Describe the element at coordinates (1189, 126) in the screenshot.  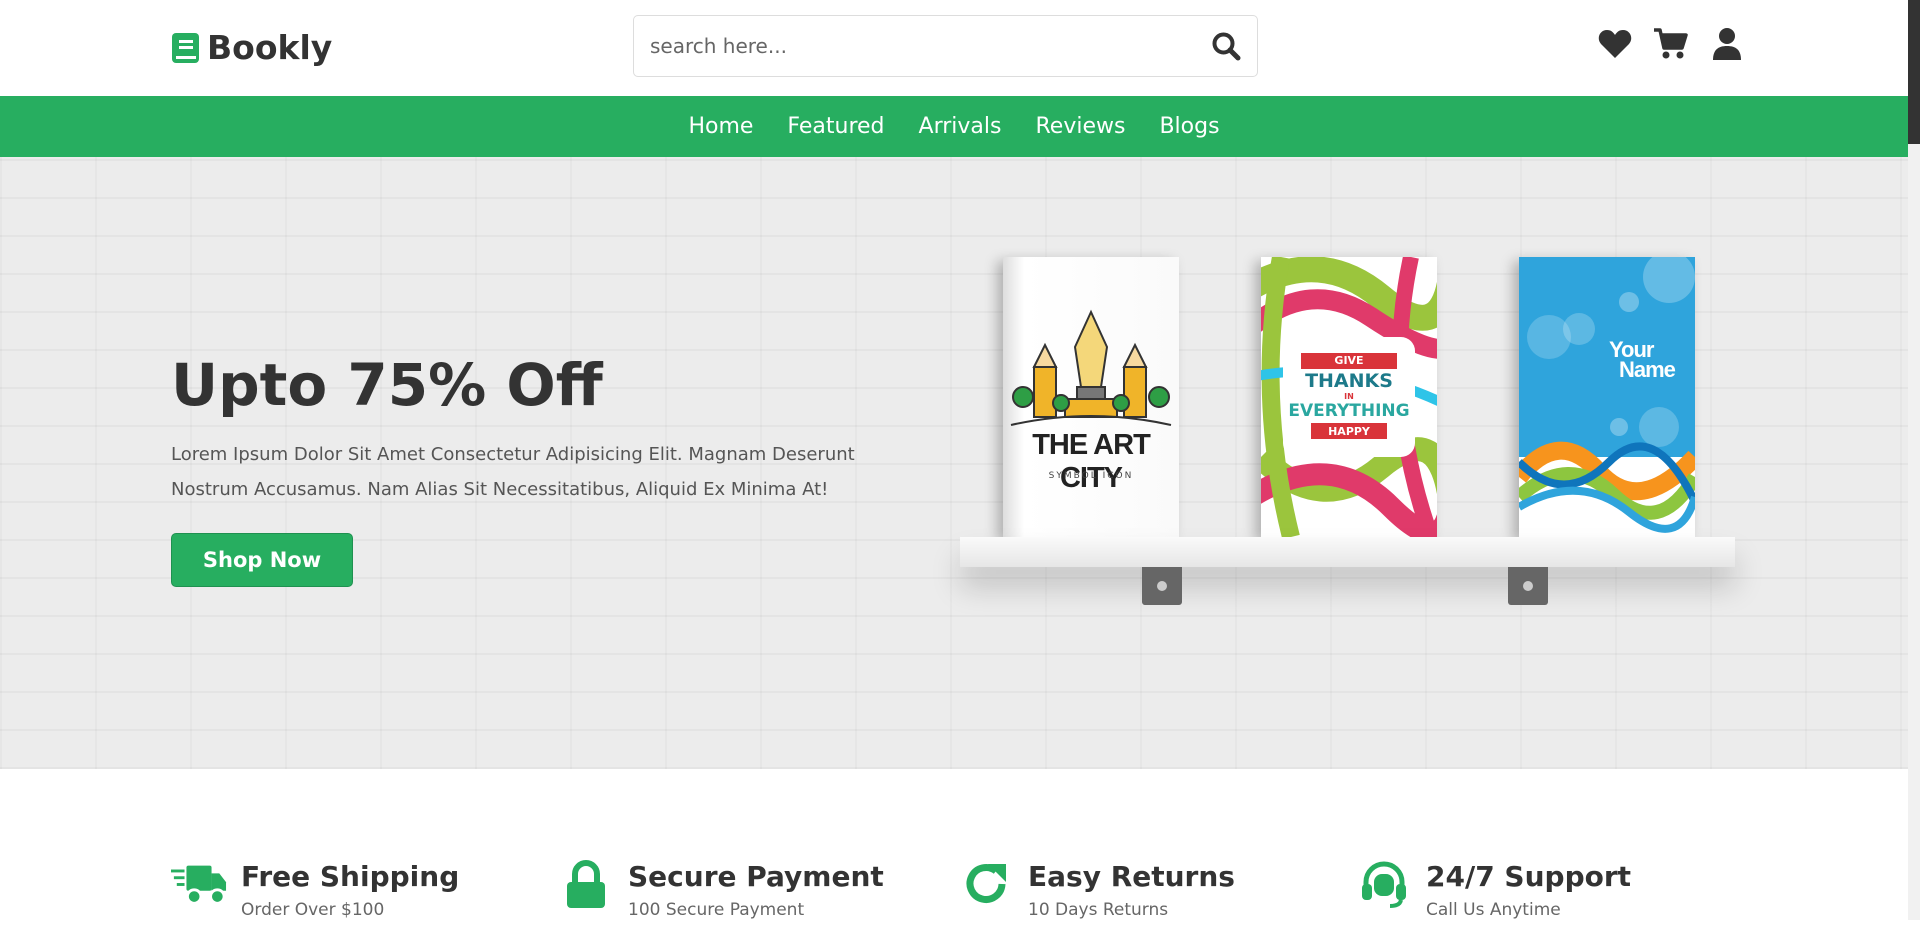
I see `nav-blogs: Blogs` at that location.